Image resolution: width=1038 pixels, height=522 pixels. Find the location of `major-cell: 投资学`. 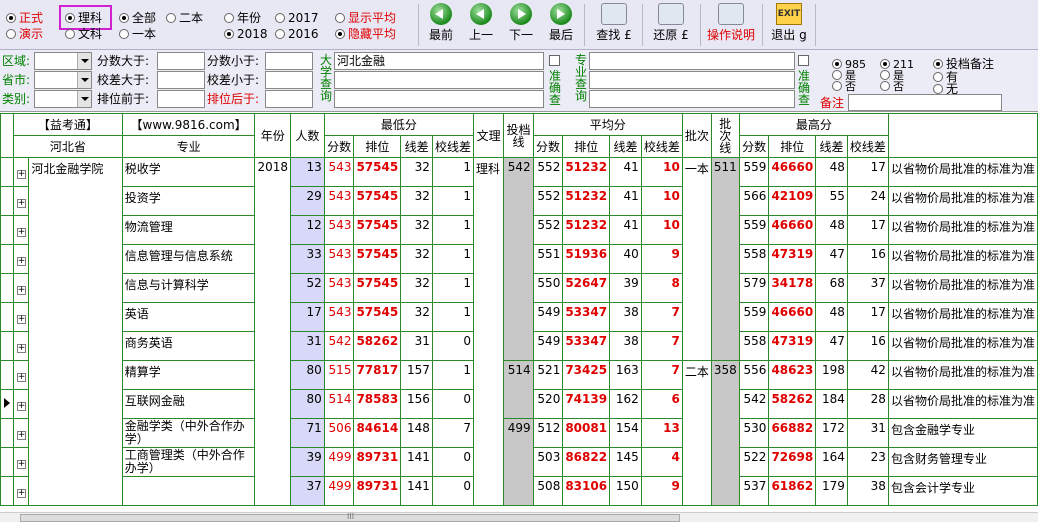

major-cell: 投资学 is located at coordinates (188, 201).